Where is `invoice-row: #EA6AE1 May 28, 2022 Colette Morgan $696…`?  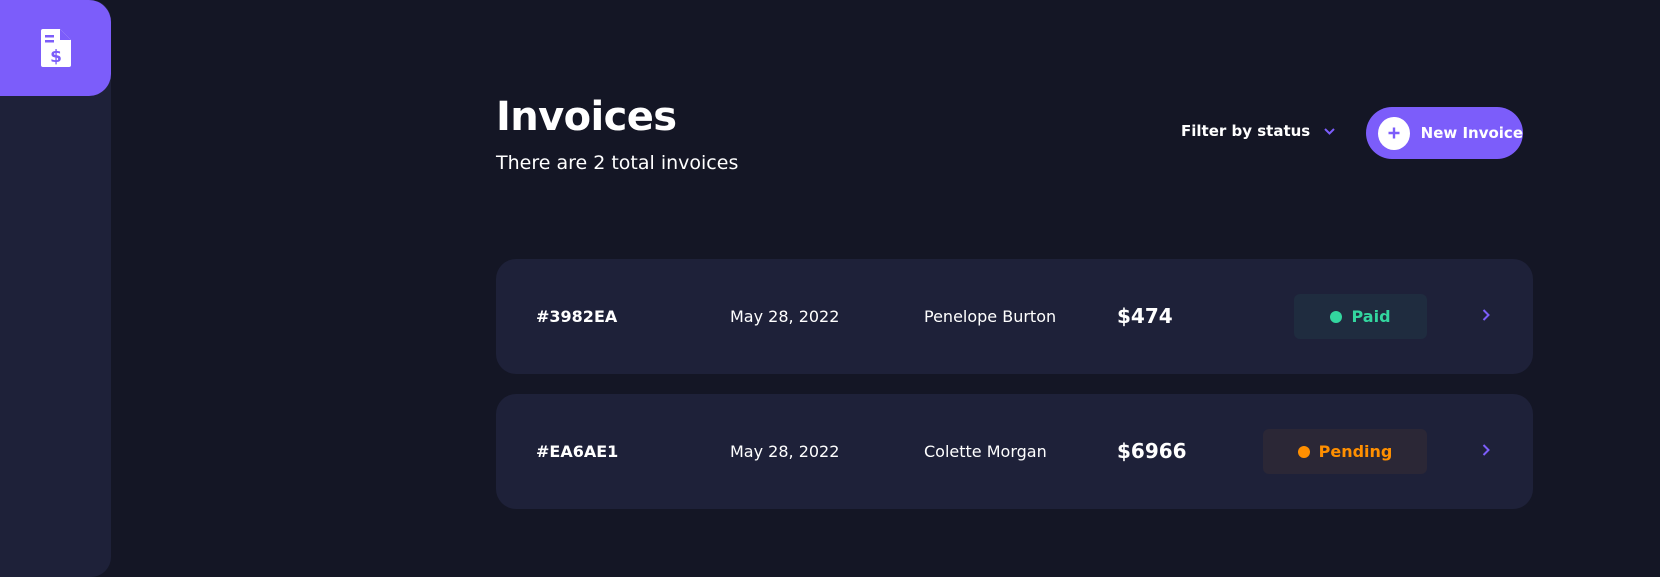
invoice-row: #EA6AE1 May 28, 2022 Colette Morgan $696… is located at coordinates (1014, 451).